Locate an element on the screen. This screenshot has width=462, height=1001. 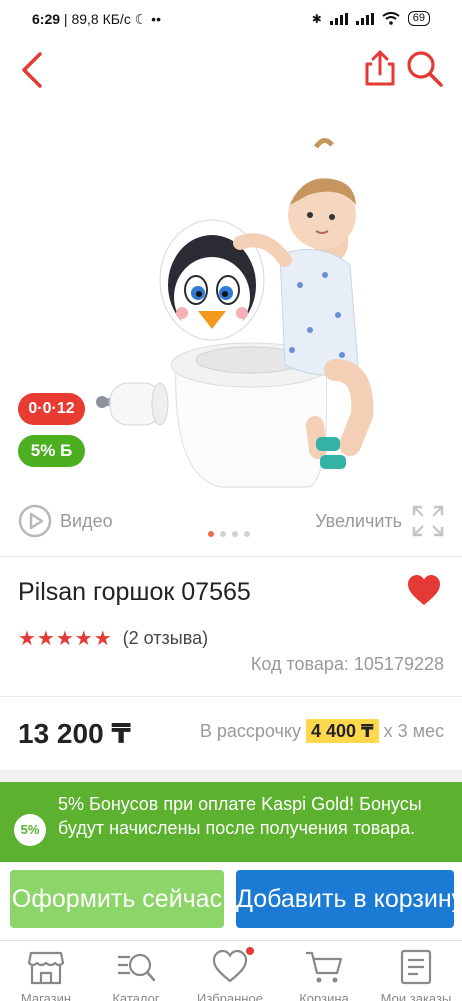
status-left: 6:29 | 89,8 КБ/с ☾ •• is located at coordinates (96, 19).